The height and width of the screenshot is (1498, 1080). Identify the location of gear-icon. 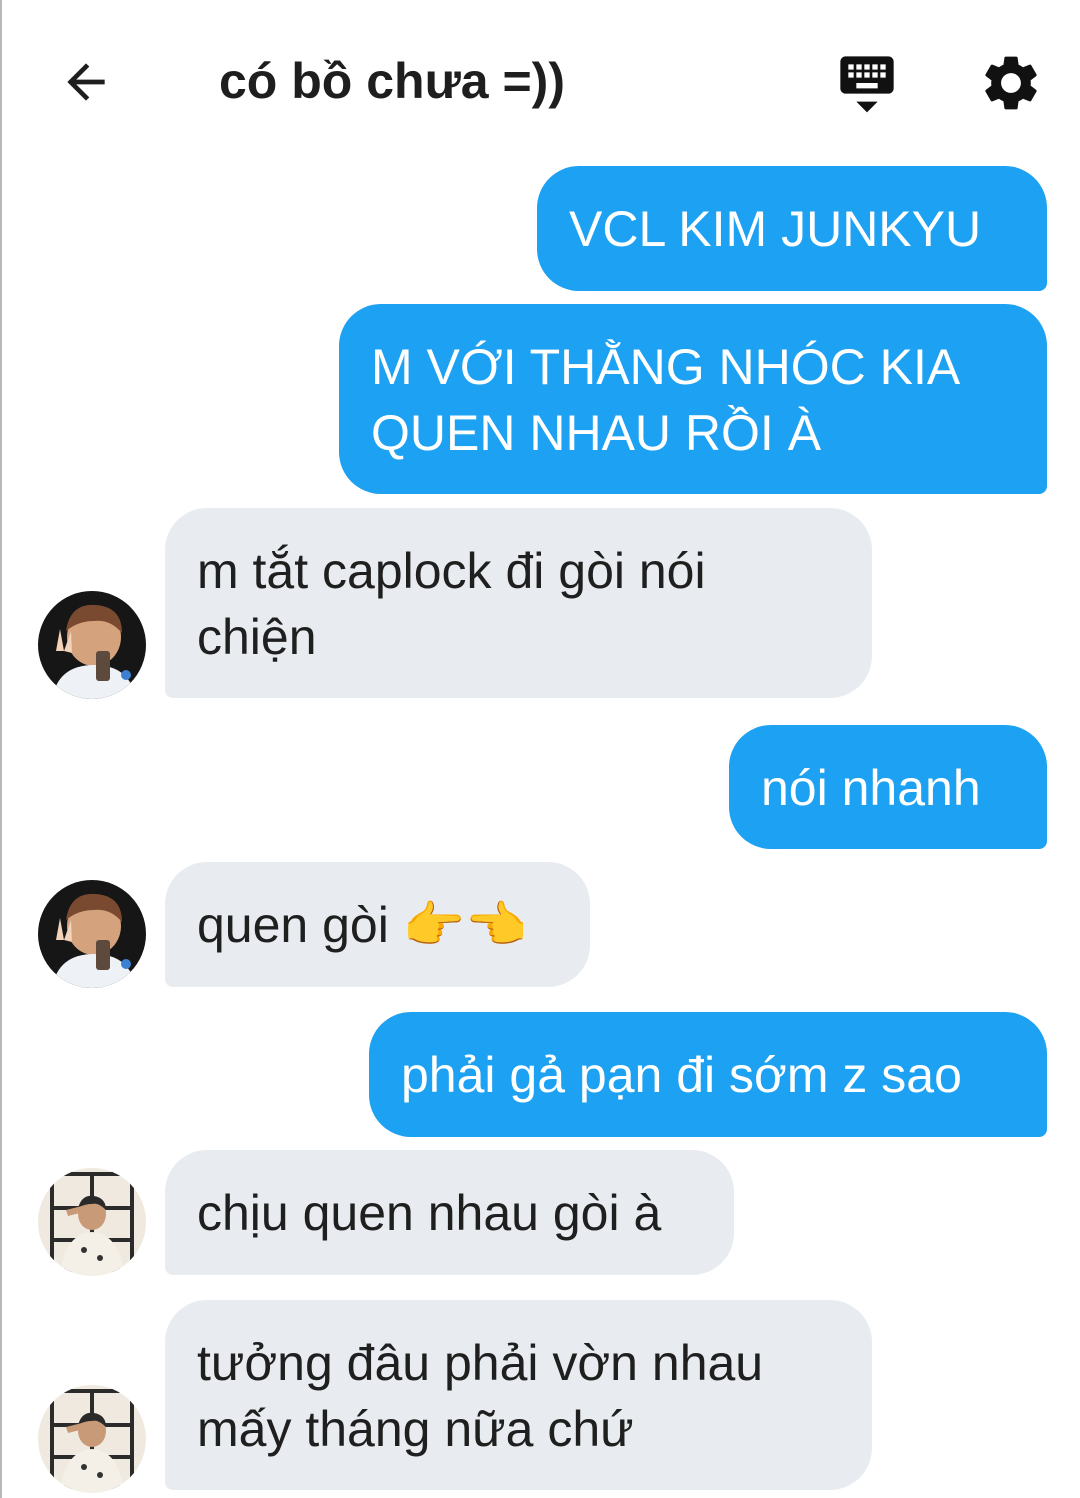
(1011, 83).